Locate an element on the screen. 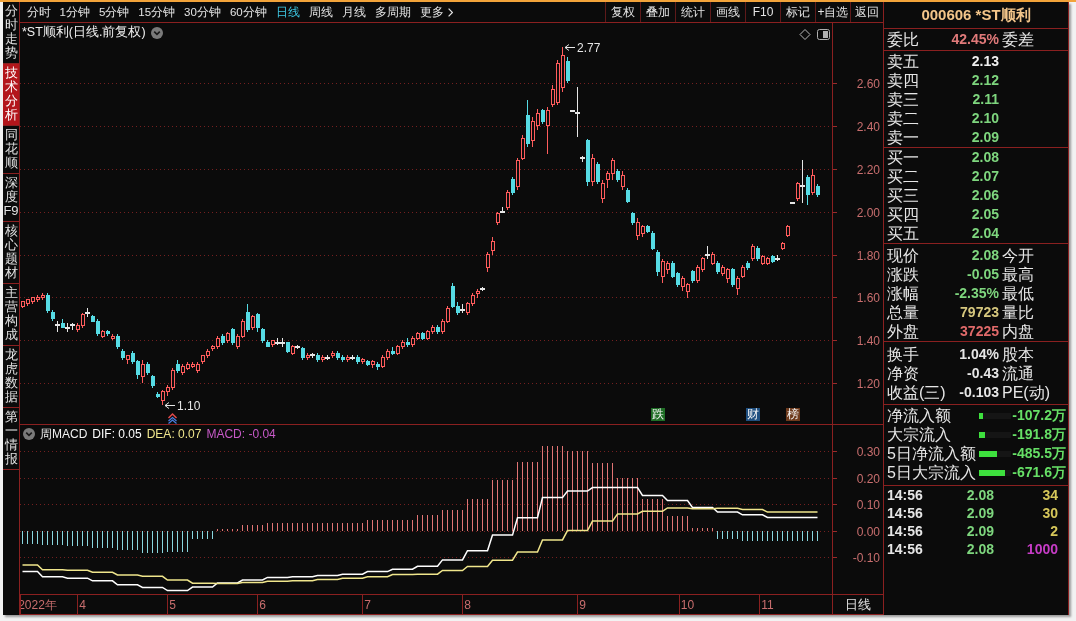  quote-label: 净流入额 is located at coordinates (919, 415).